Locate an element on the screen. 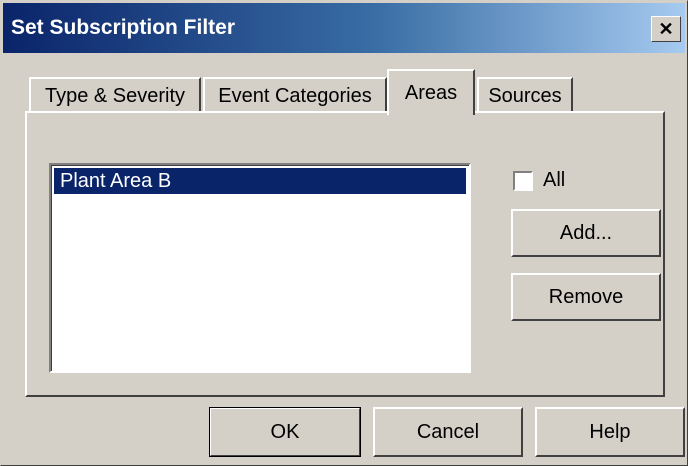 Image resolution: width=688 pixels, height=466 pixels. tab-areas: Areas is located at coordinates (431, 92).